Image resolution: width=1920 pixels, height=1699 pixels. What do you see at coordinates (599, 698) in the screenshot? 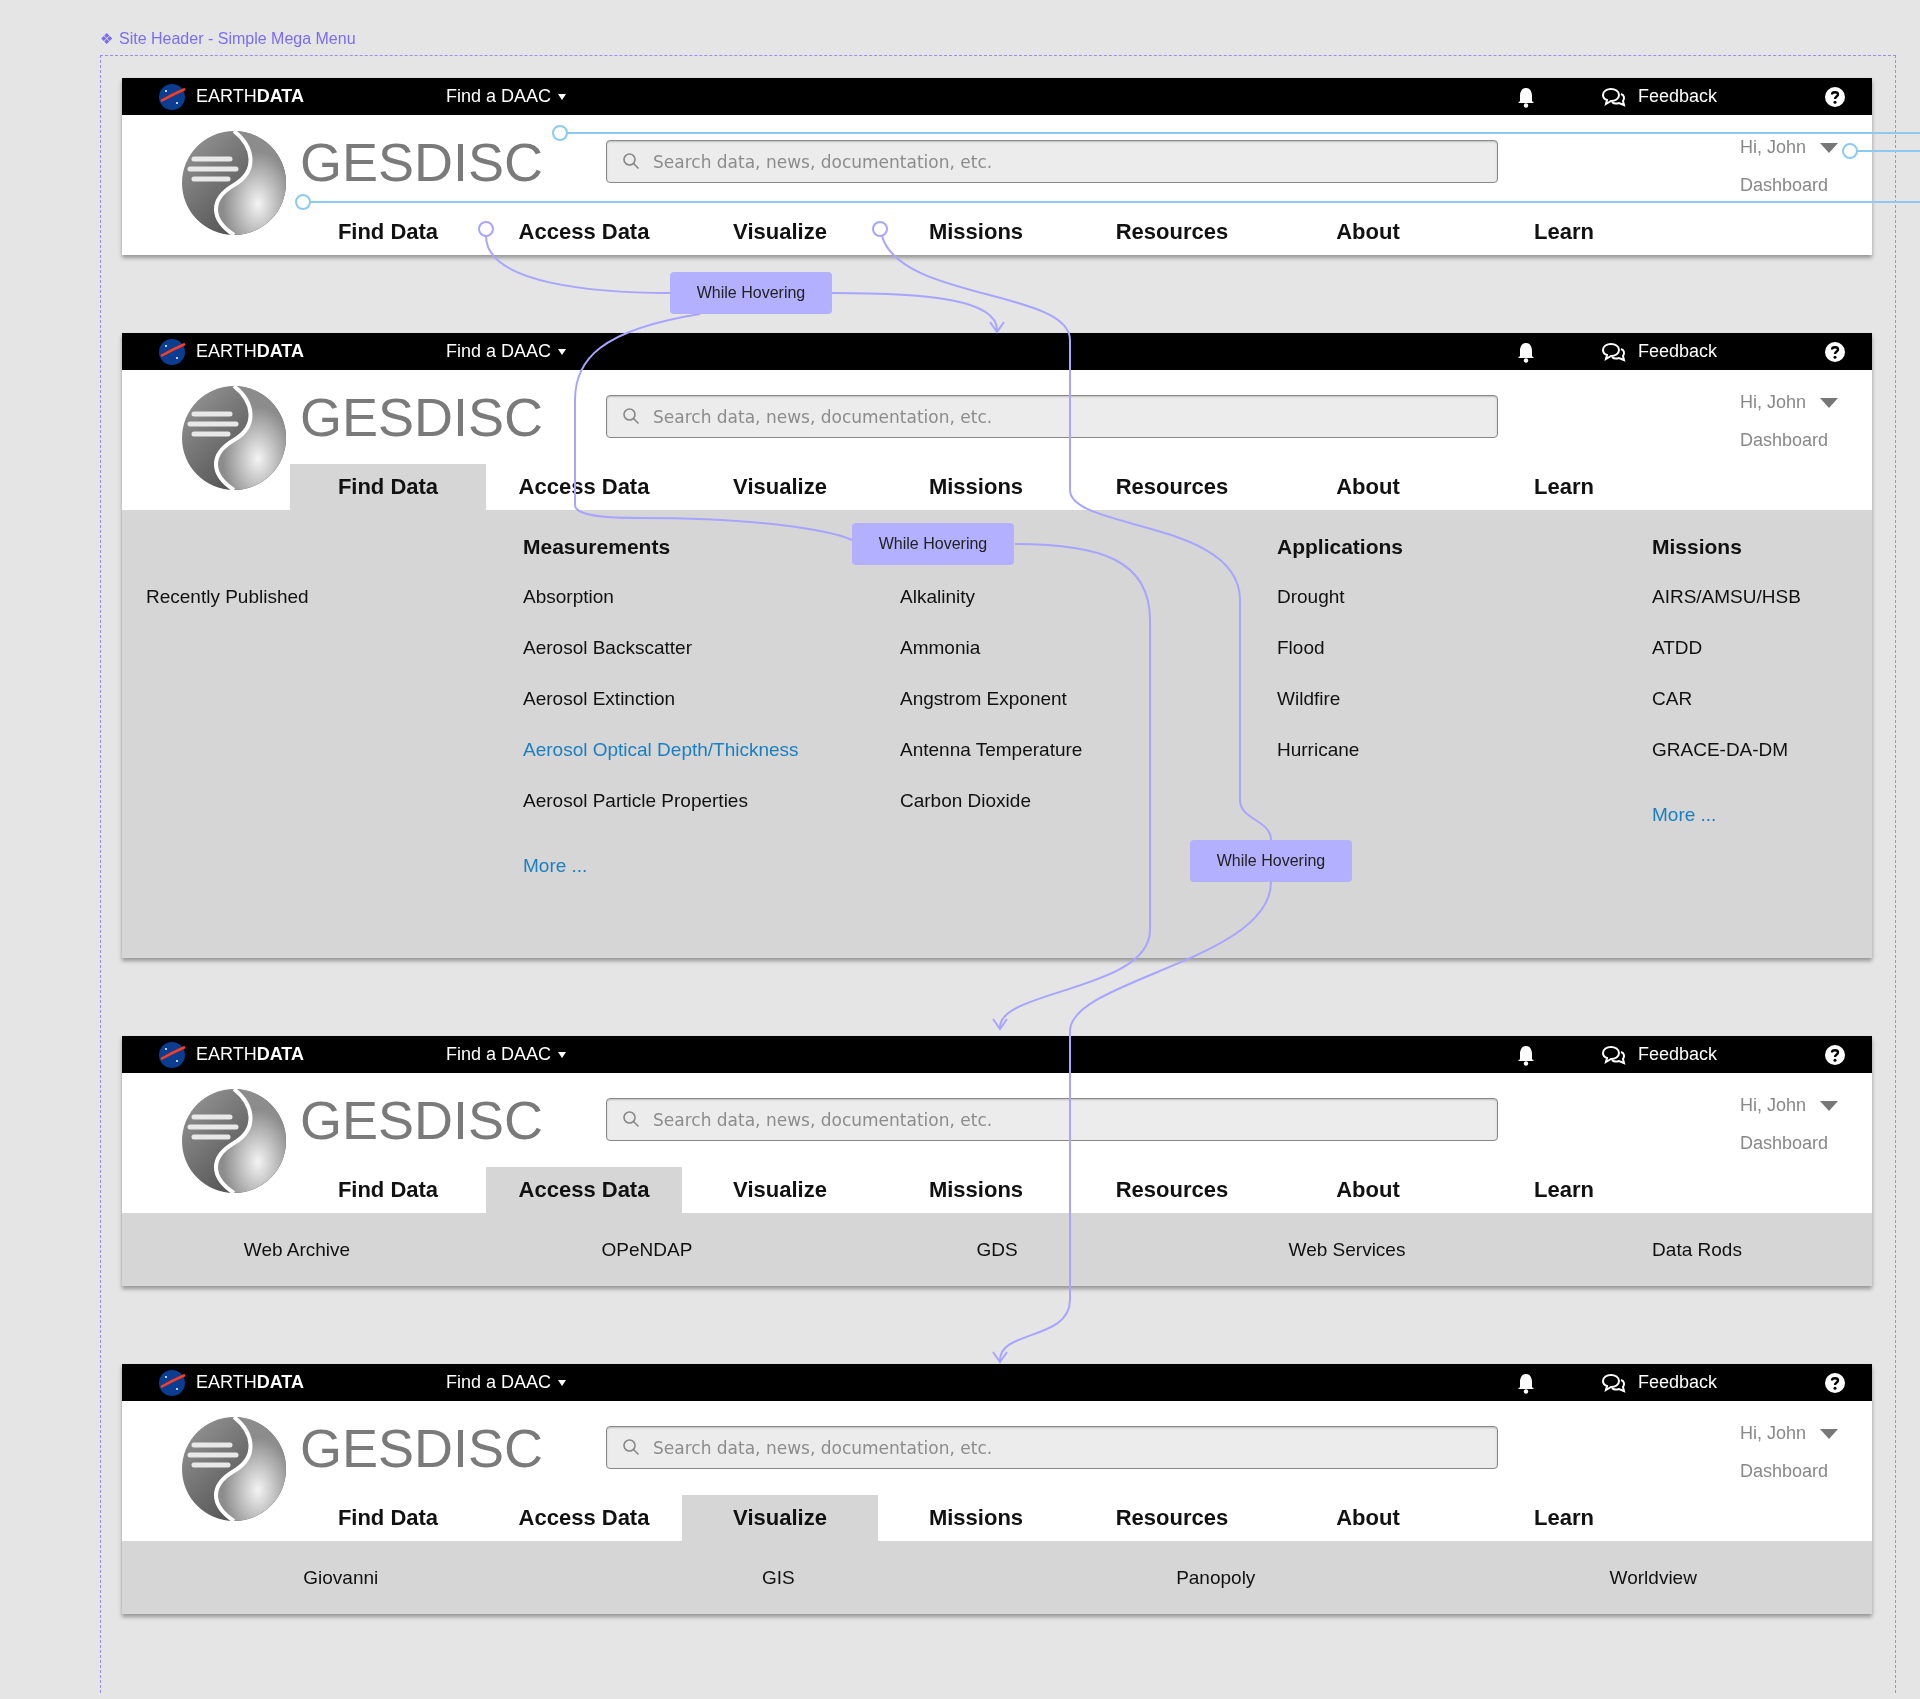
I see `menu-link: Aerosol Extinction` at bounding box center [599, 698].